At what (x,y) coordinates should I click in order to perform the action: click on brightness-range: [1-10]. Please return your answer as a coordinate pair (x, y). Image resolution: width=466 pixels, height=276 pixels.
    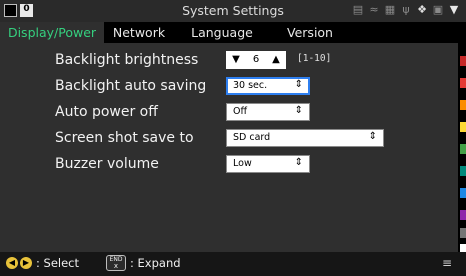
    Looking at the image, I should click on (314, 58).